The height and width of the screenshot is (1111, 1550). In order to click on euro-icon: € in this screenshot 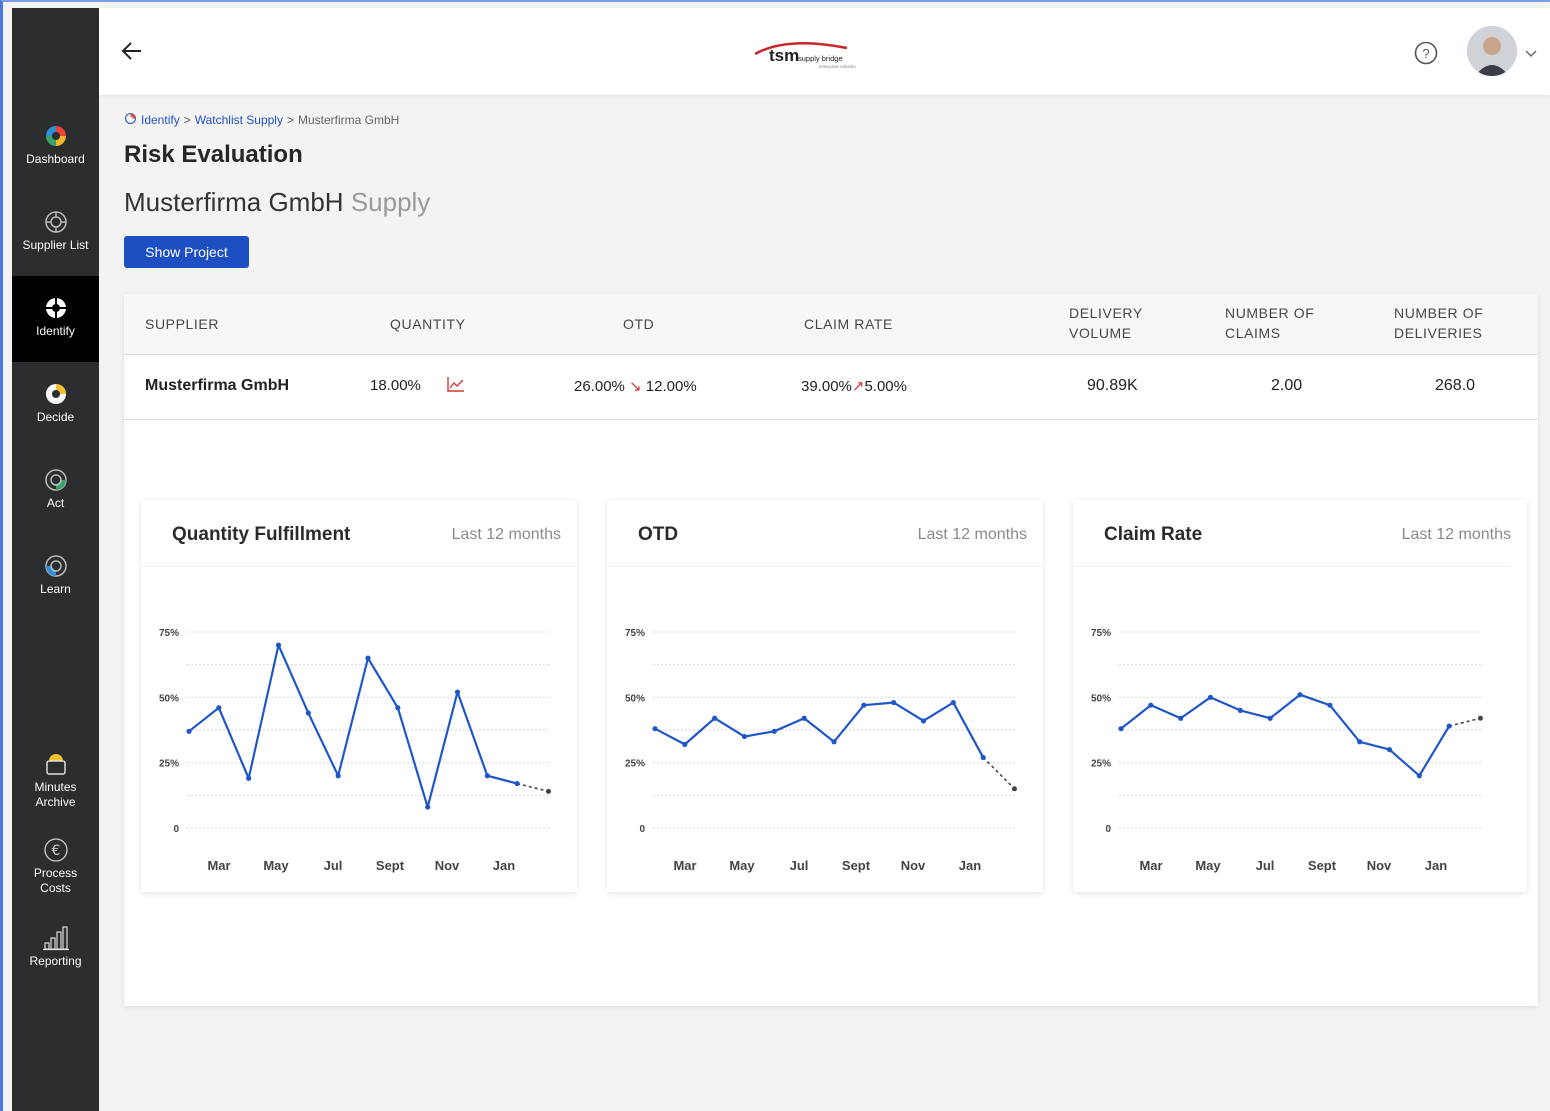, I will do `click(56, 850)`.